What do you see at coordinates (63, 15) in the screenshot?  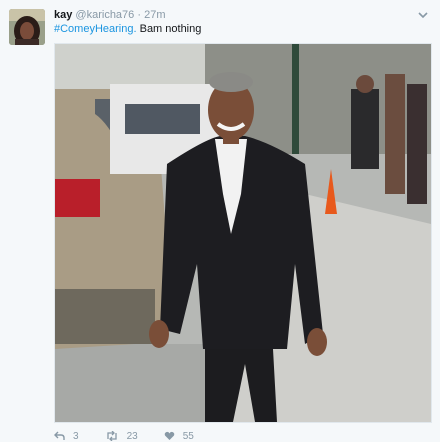 I see `author-name: kay` at bounding box center [63, 15].